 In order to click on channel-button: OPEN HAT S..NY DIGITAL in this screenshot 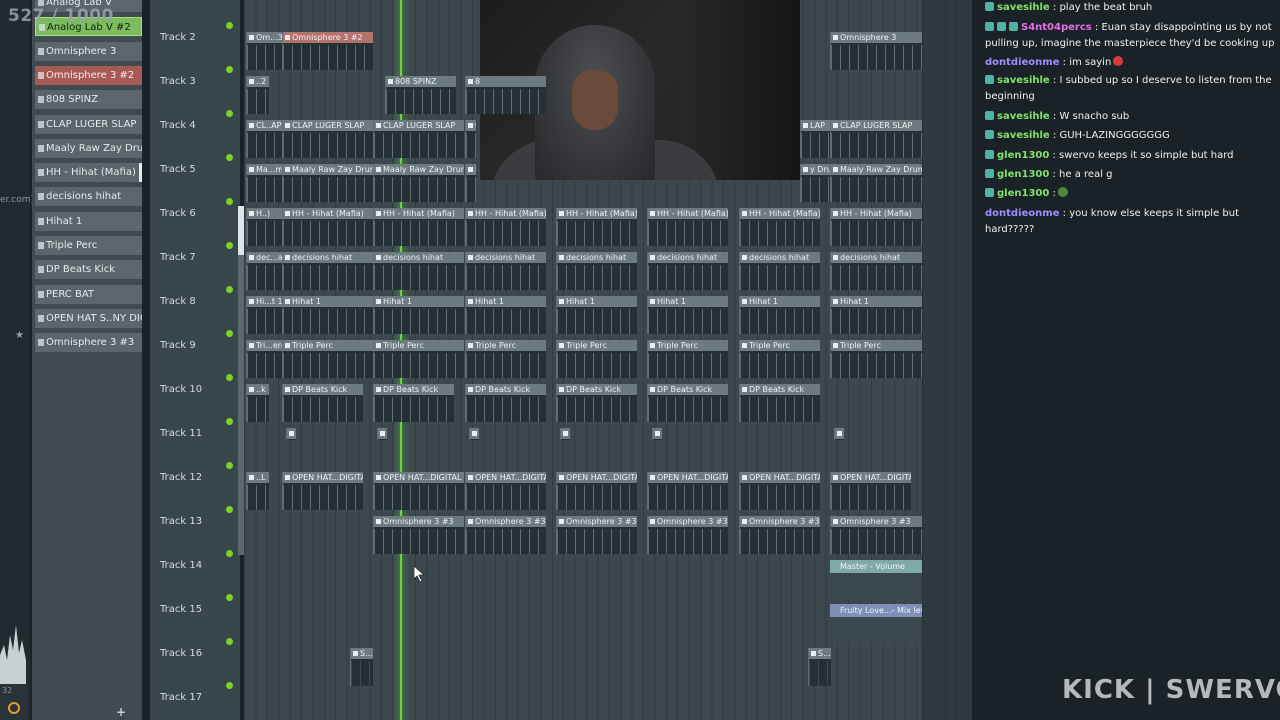, I will do `click(88, 318)`.